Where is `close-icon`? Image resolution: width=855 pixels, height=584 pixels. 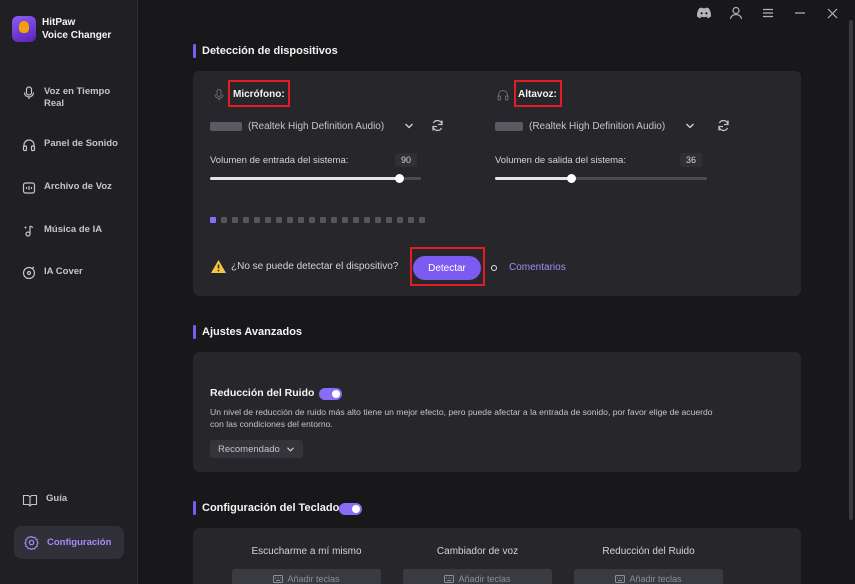 close-icon is located at coordinates (832, 13).